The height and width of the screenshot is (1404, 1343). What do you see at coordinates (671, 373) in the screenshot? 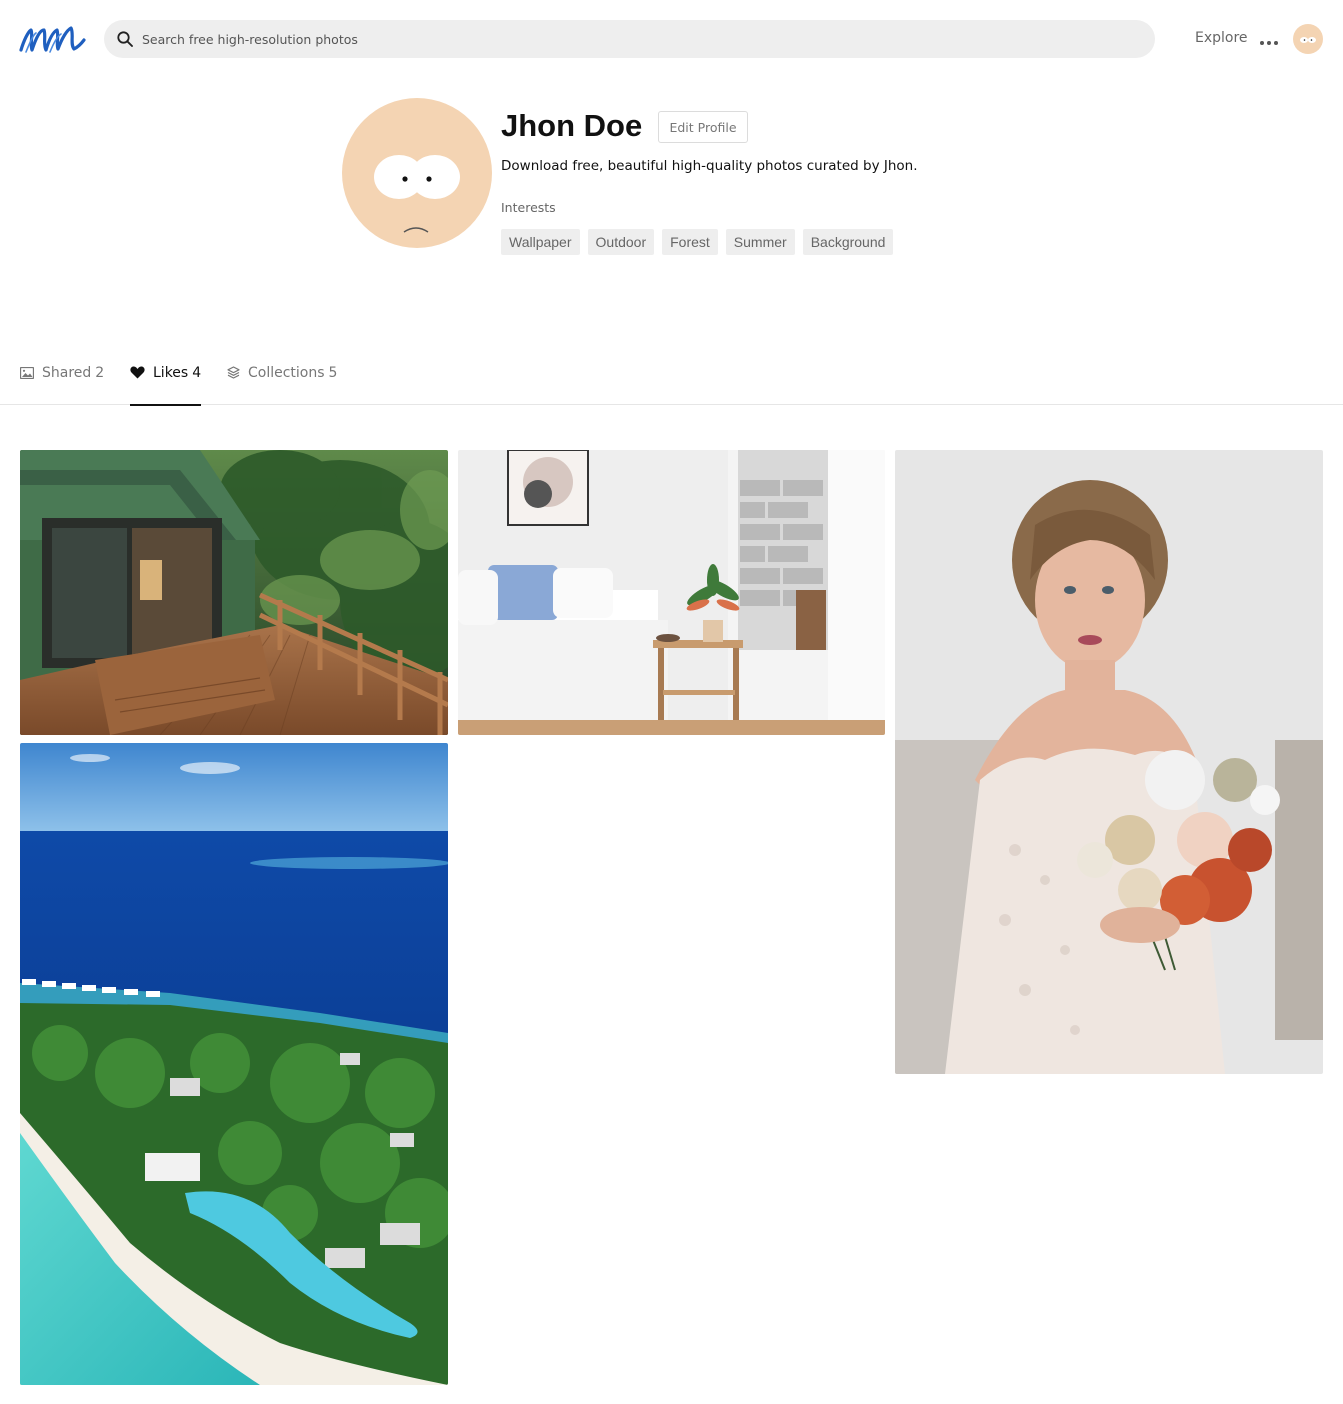
I see `profile-tabs: Shared 2 Likes 4 Collections 5` at bounding box center [671, 373].